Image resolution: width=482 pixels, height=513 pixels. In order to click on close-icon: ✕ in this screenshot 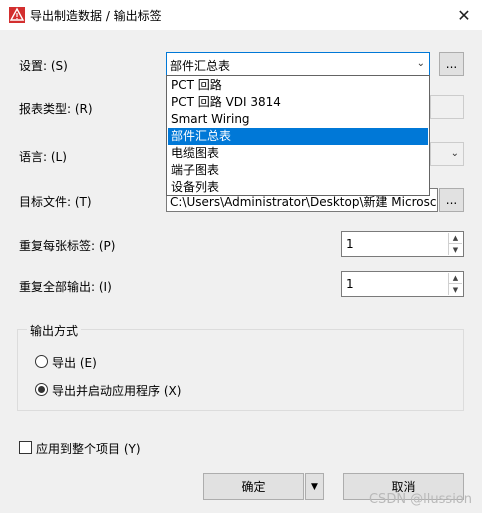, I will do `click(464, 15)`.